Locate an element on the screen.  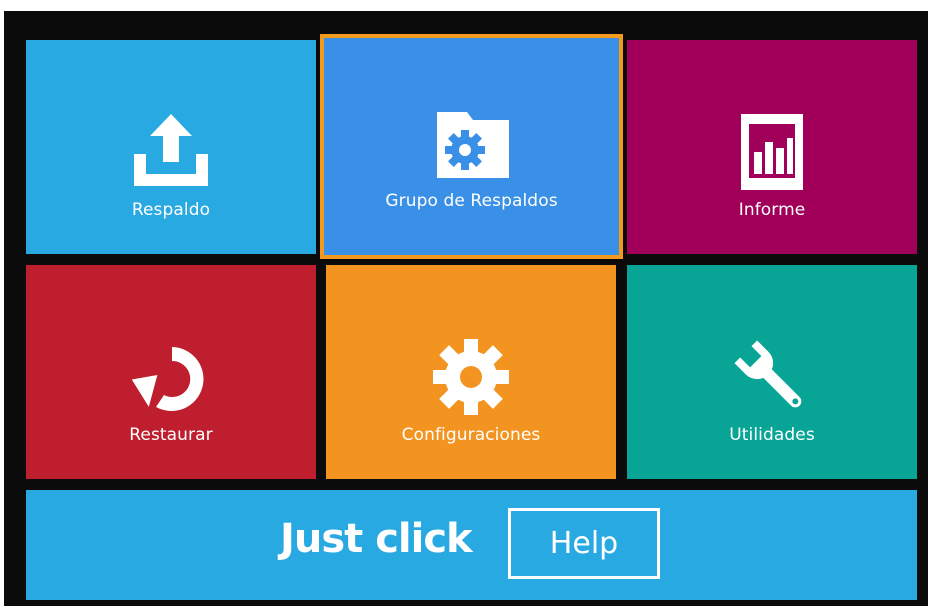
restore-arrow-icon is located at coordinates (171, 378).